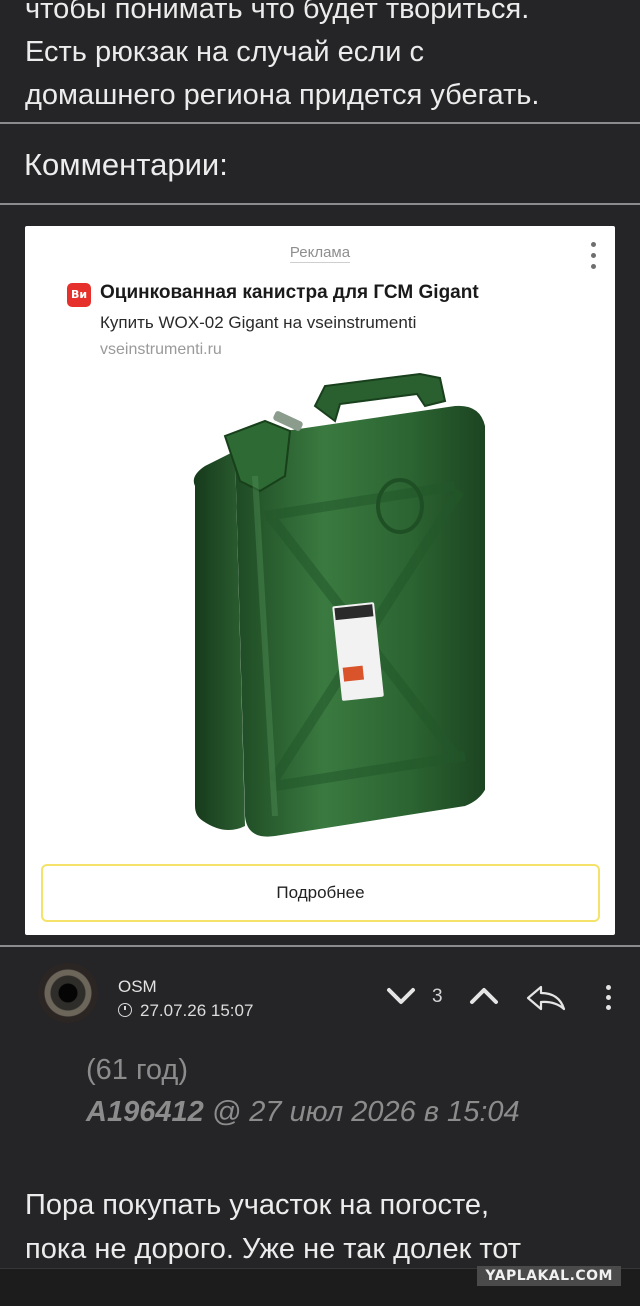  Describe the element at coordinates (145, 1112) in the screenshot. I see `quote-user: A196412` at that location.